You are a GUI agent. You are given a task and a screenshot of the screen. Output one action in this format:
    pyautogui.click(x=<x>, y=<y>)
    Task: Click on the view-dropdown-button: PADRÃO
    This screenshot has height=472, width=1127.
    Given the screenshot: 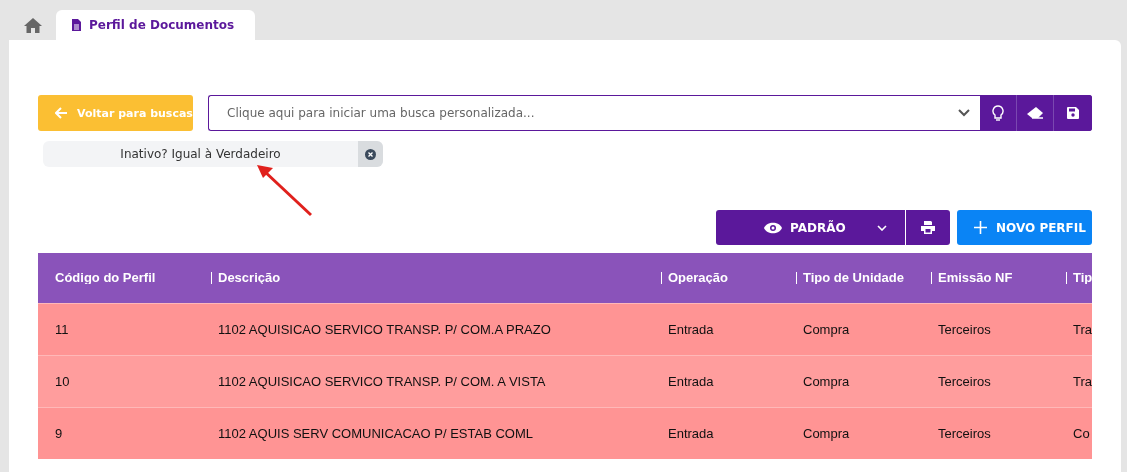 What is the action you would take?
    pyautogui.click(x=811, y=227)
    